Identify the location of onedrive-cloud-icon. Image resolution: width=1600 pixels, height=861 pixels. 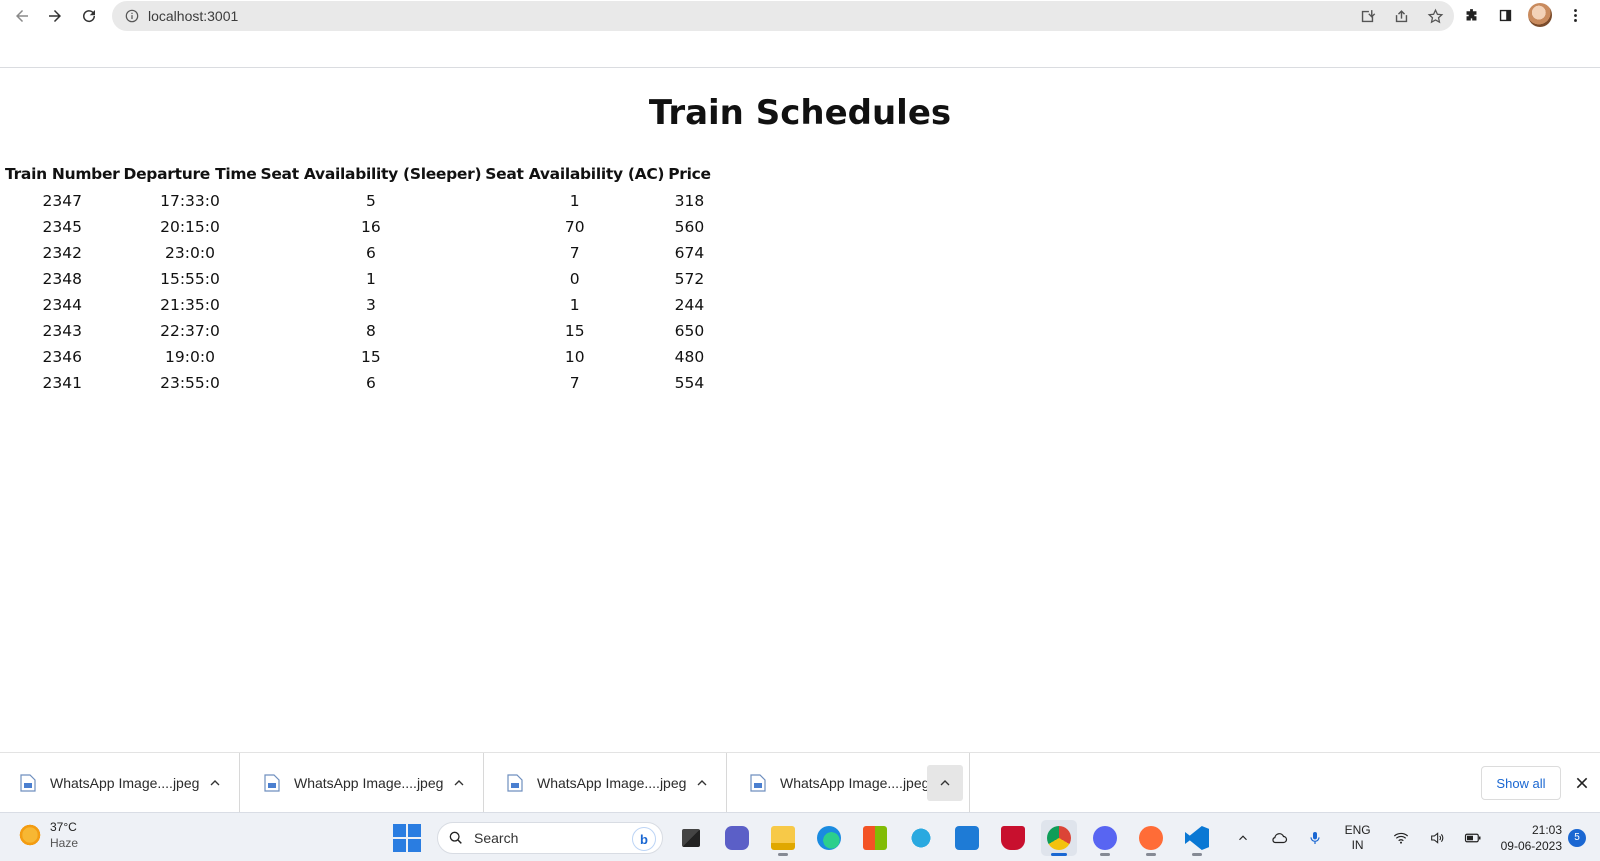
(1279, 838).